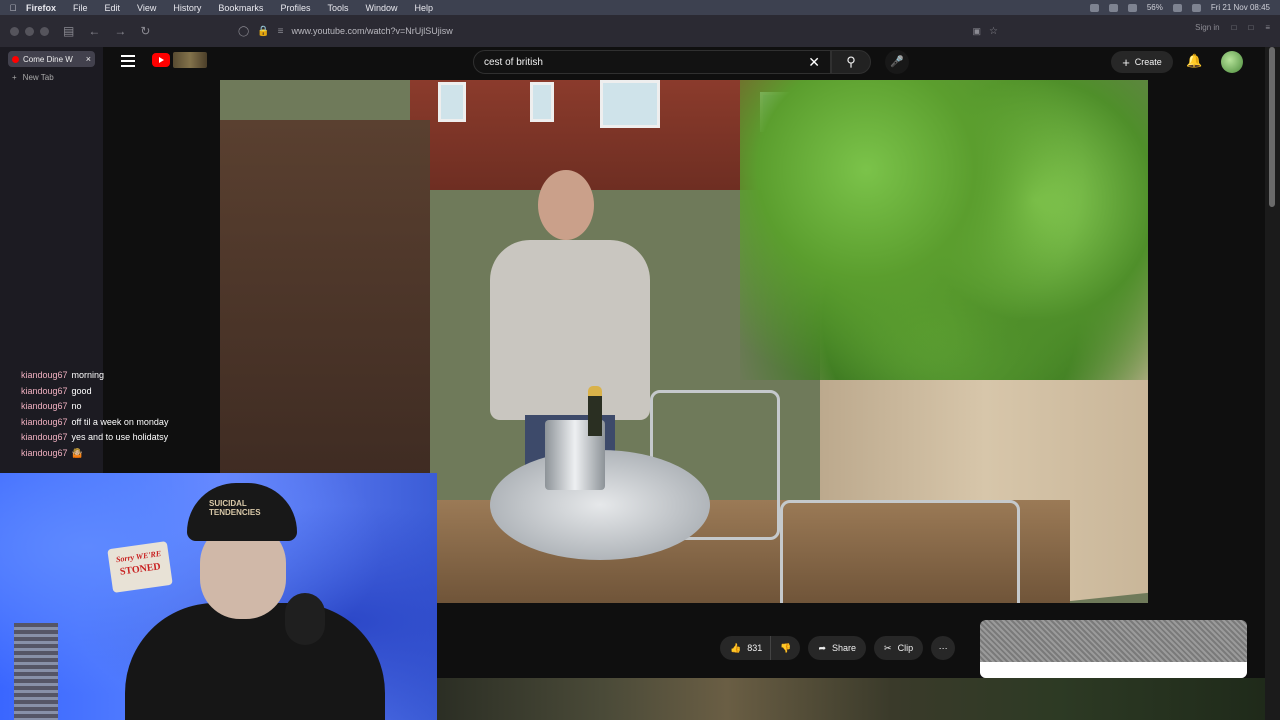 The width and height of the screenshot is (1280, 720). Describe the element at coordinates (51, 59) in the screenshot. I see `tab-youtube: Come Dine W ×` at that location.